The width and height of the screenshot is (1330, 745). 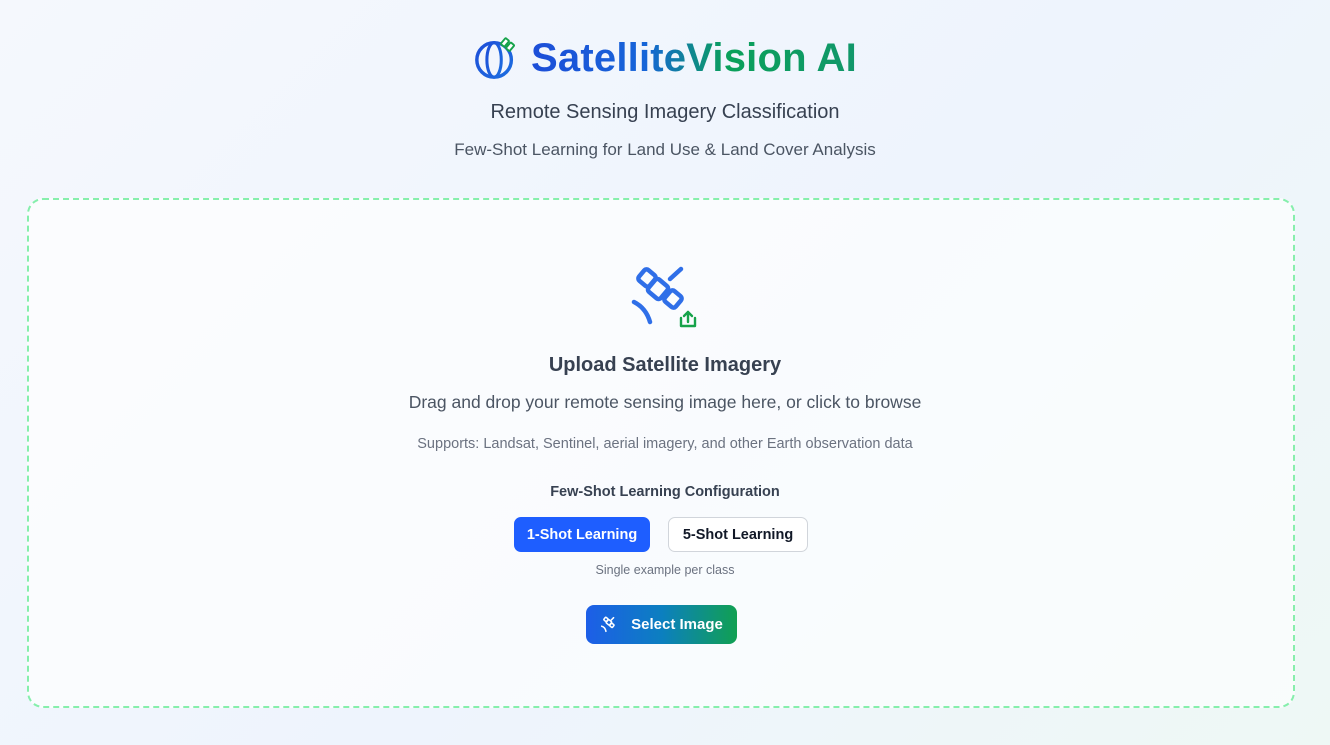 I want to click on app-subtitle: Remote Sensing Imagery Classification, so click(x=665, y=112).